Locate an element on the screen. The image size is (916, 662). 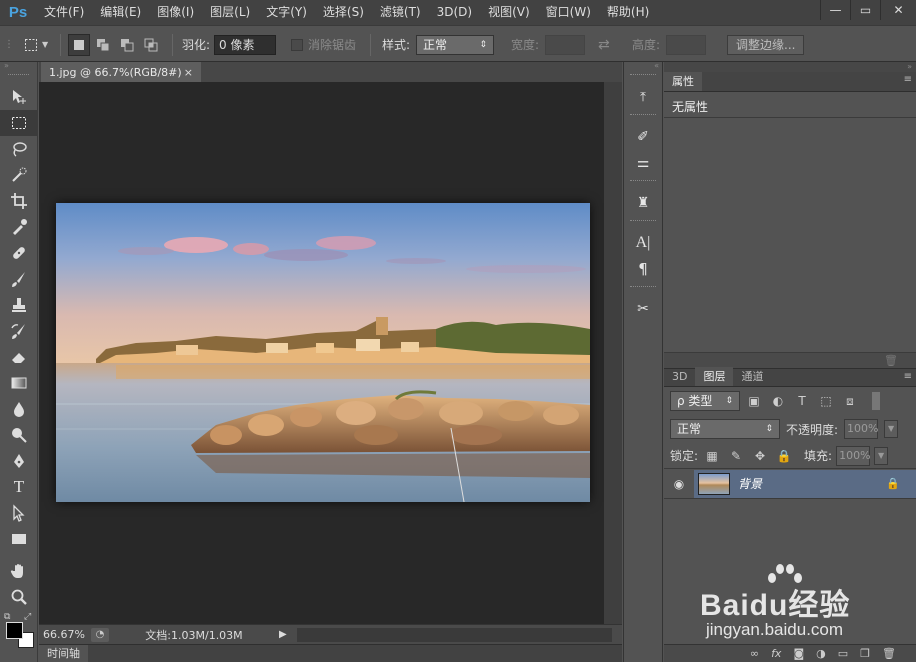
adjustment-layer-icon: ◑ is located at coordinates (821, 653).